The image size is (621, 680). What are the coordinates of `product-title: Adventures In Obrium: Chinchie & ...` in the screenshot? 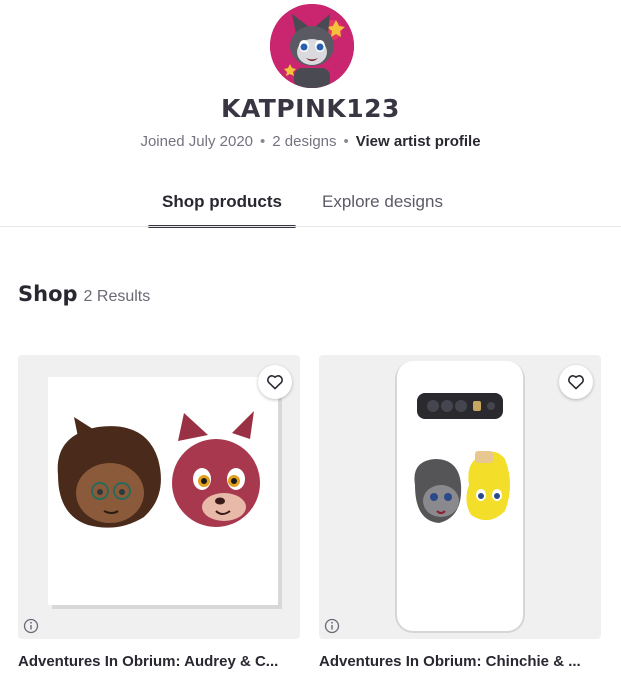 It's located at (460, 661).